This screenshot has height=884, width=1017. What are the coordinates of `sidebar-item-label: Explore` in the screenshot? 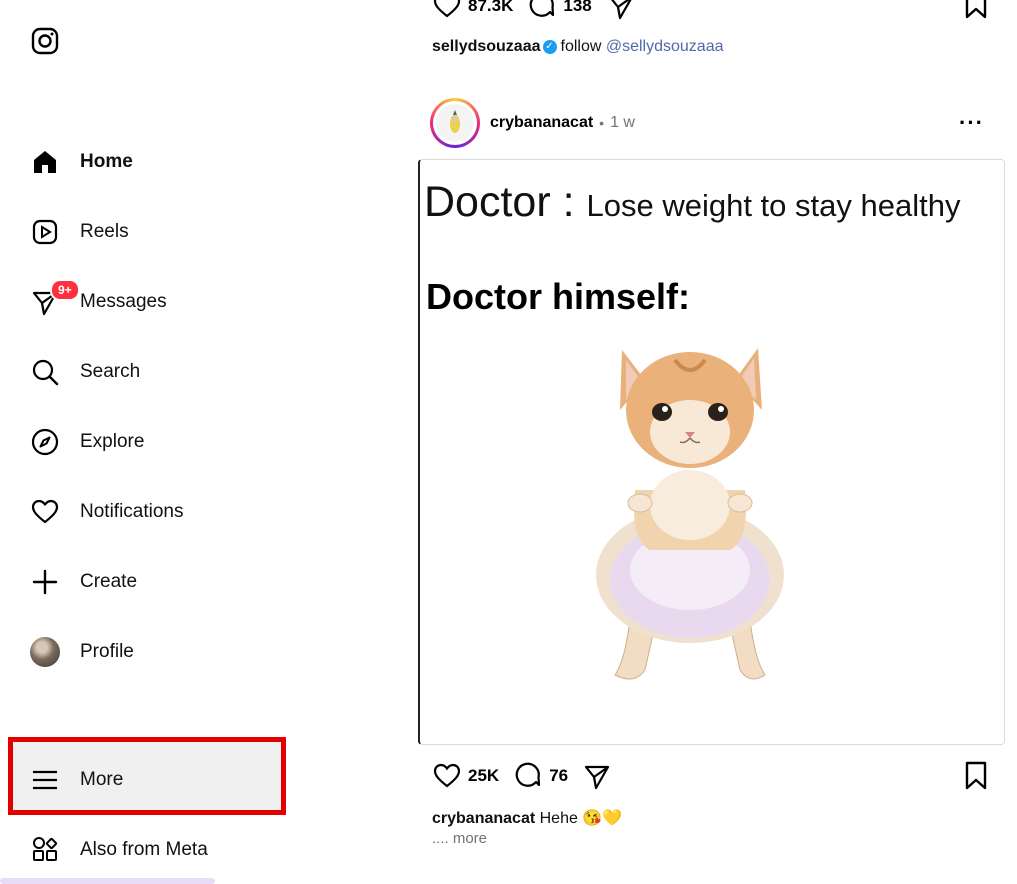 It's located at (112, 441).